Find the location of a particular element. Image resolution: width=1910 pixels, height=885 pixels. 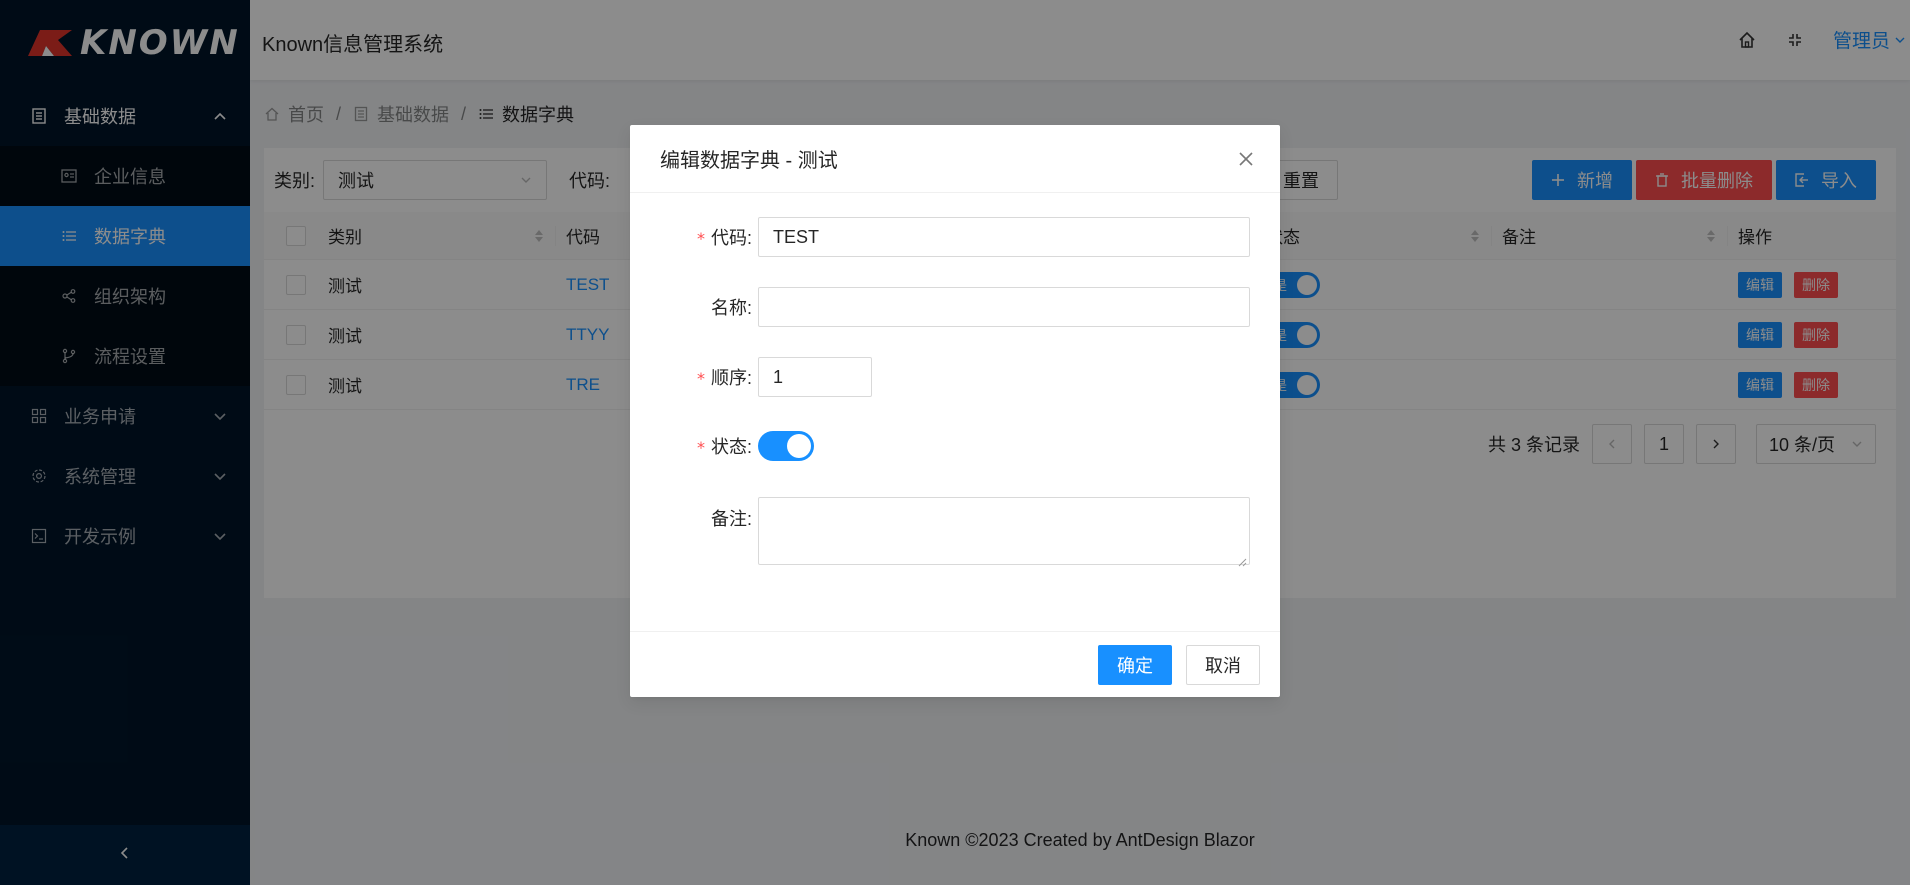

label-text: 名称: is located at coordinates (731, 308).